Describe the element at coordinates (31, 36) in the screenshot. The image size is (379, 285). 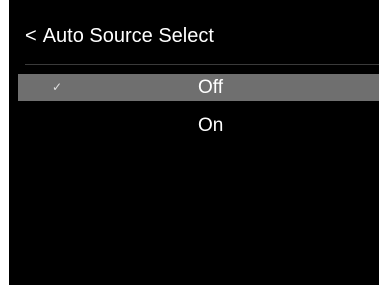
I see `back-chevron-icon: <` at that location.